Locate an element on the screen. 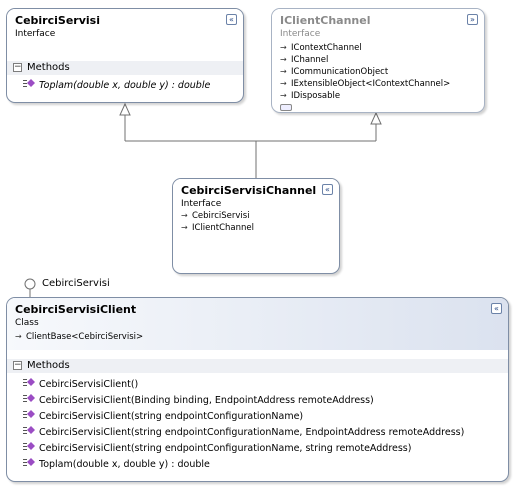  inherited-name: CebirciServisi is located at coordinates (221, 216).